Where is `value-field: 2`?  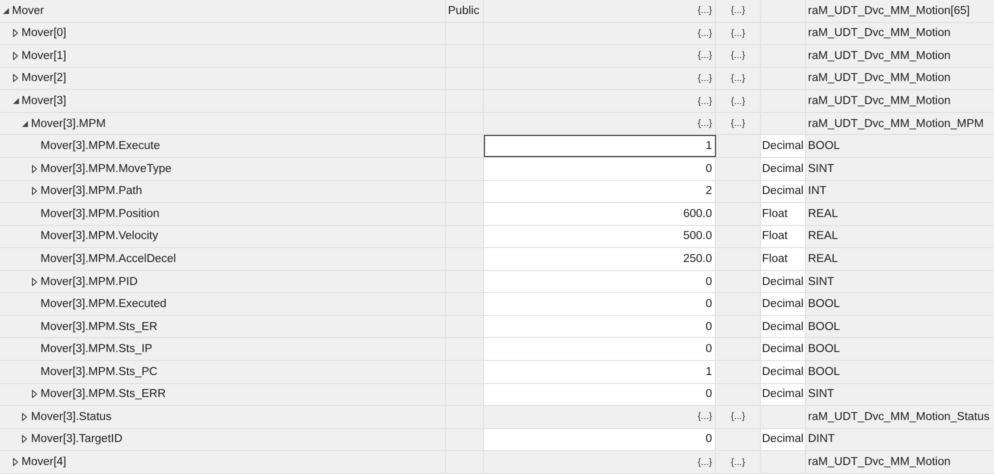
value-field: 2 is located at coordinates (600, 191).